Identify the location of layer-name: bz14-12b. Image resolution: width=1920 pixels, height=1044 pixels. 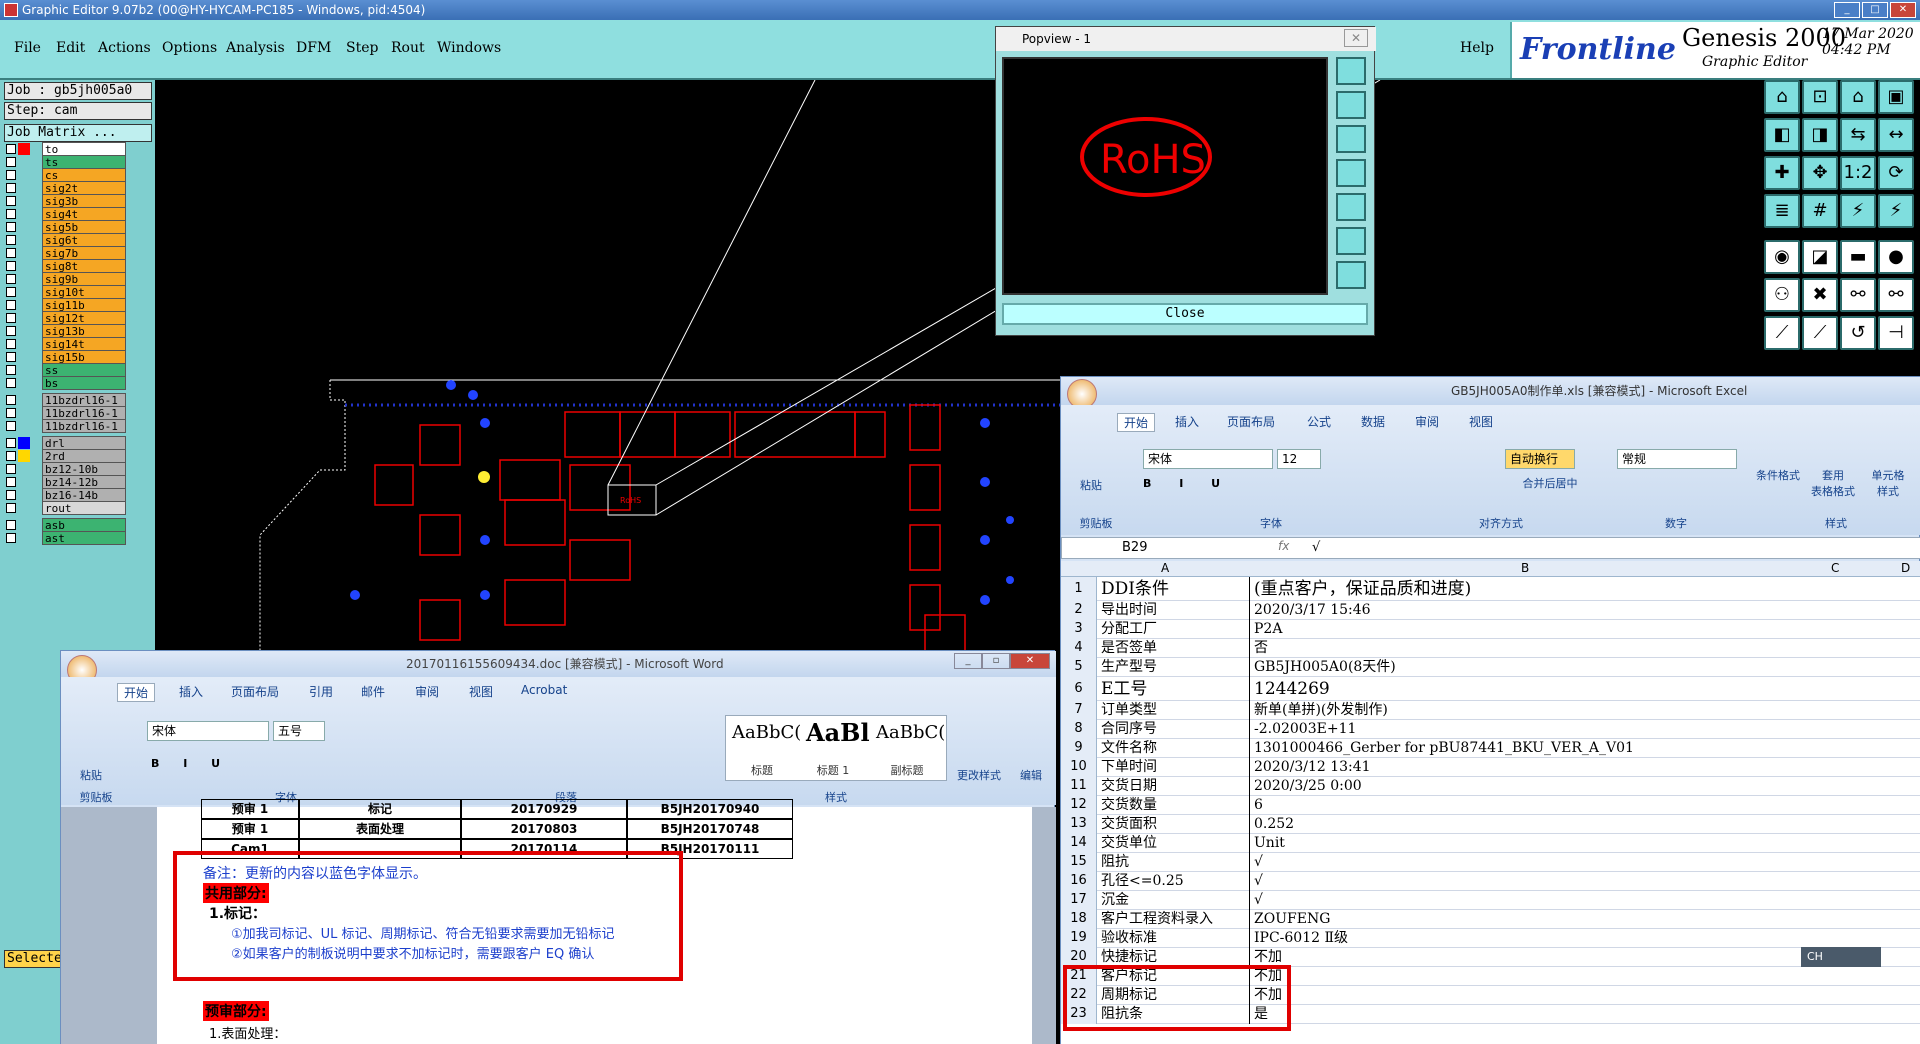
(84, 482).